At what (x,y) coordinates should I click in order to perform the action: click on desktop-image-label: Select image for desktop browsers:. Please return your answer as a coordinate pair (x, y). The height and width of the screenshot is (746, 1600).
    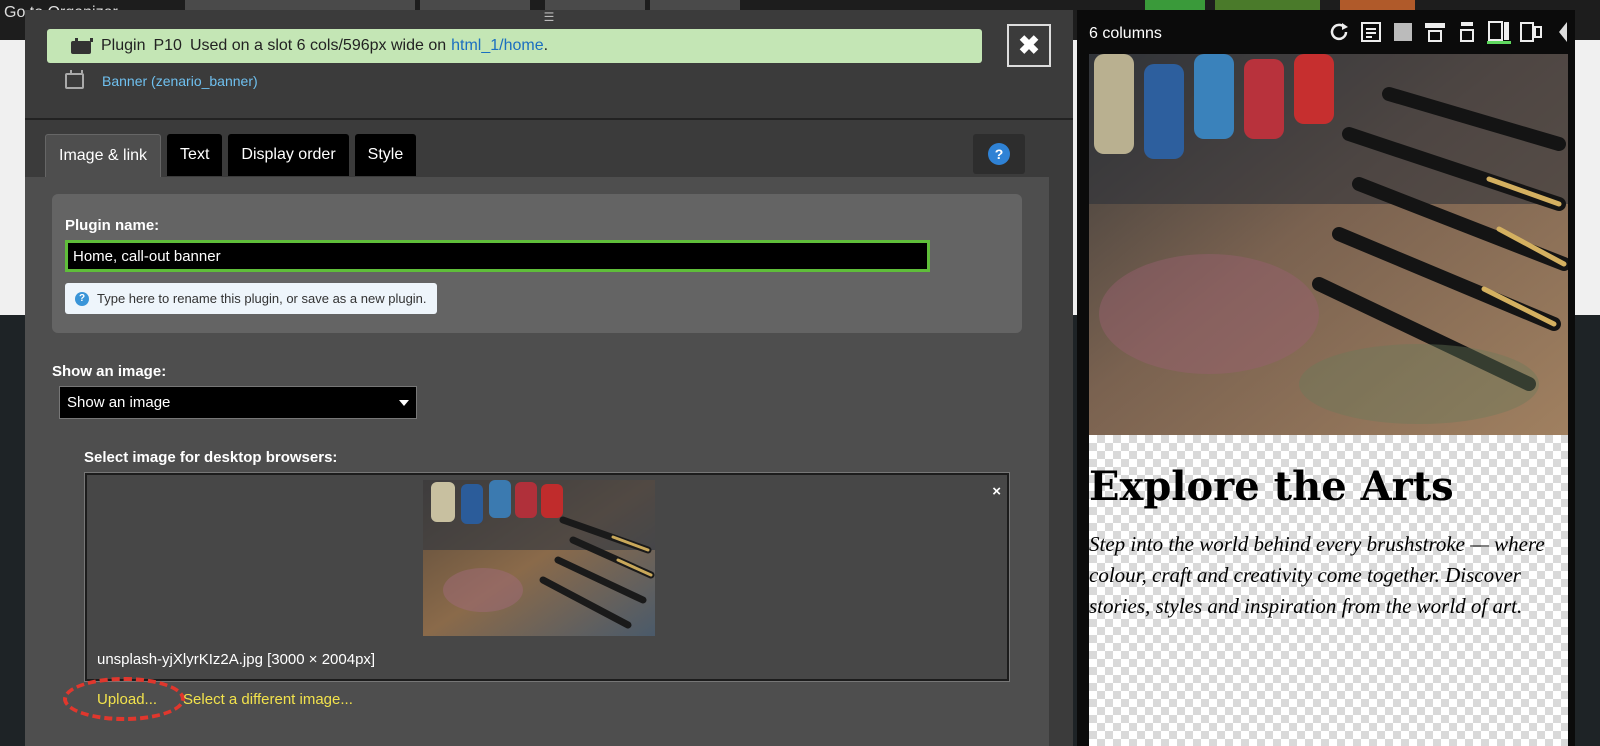
    Looking at the image, I should click on (211, 457).